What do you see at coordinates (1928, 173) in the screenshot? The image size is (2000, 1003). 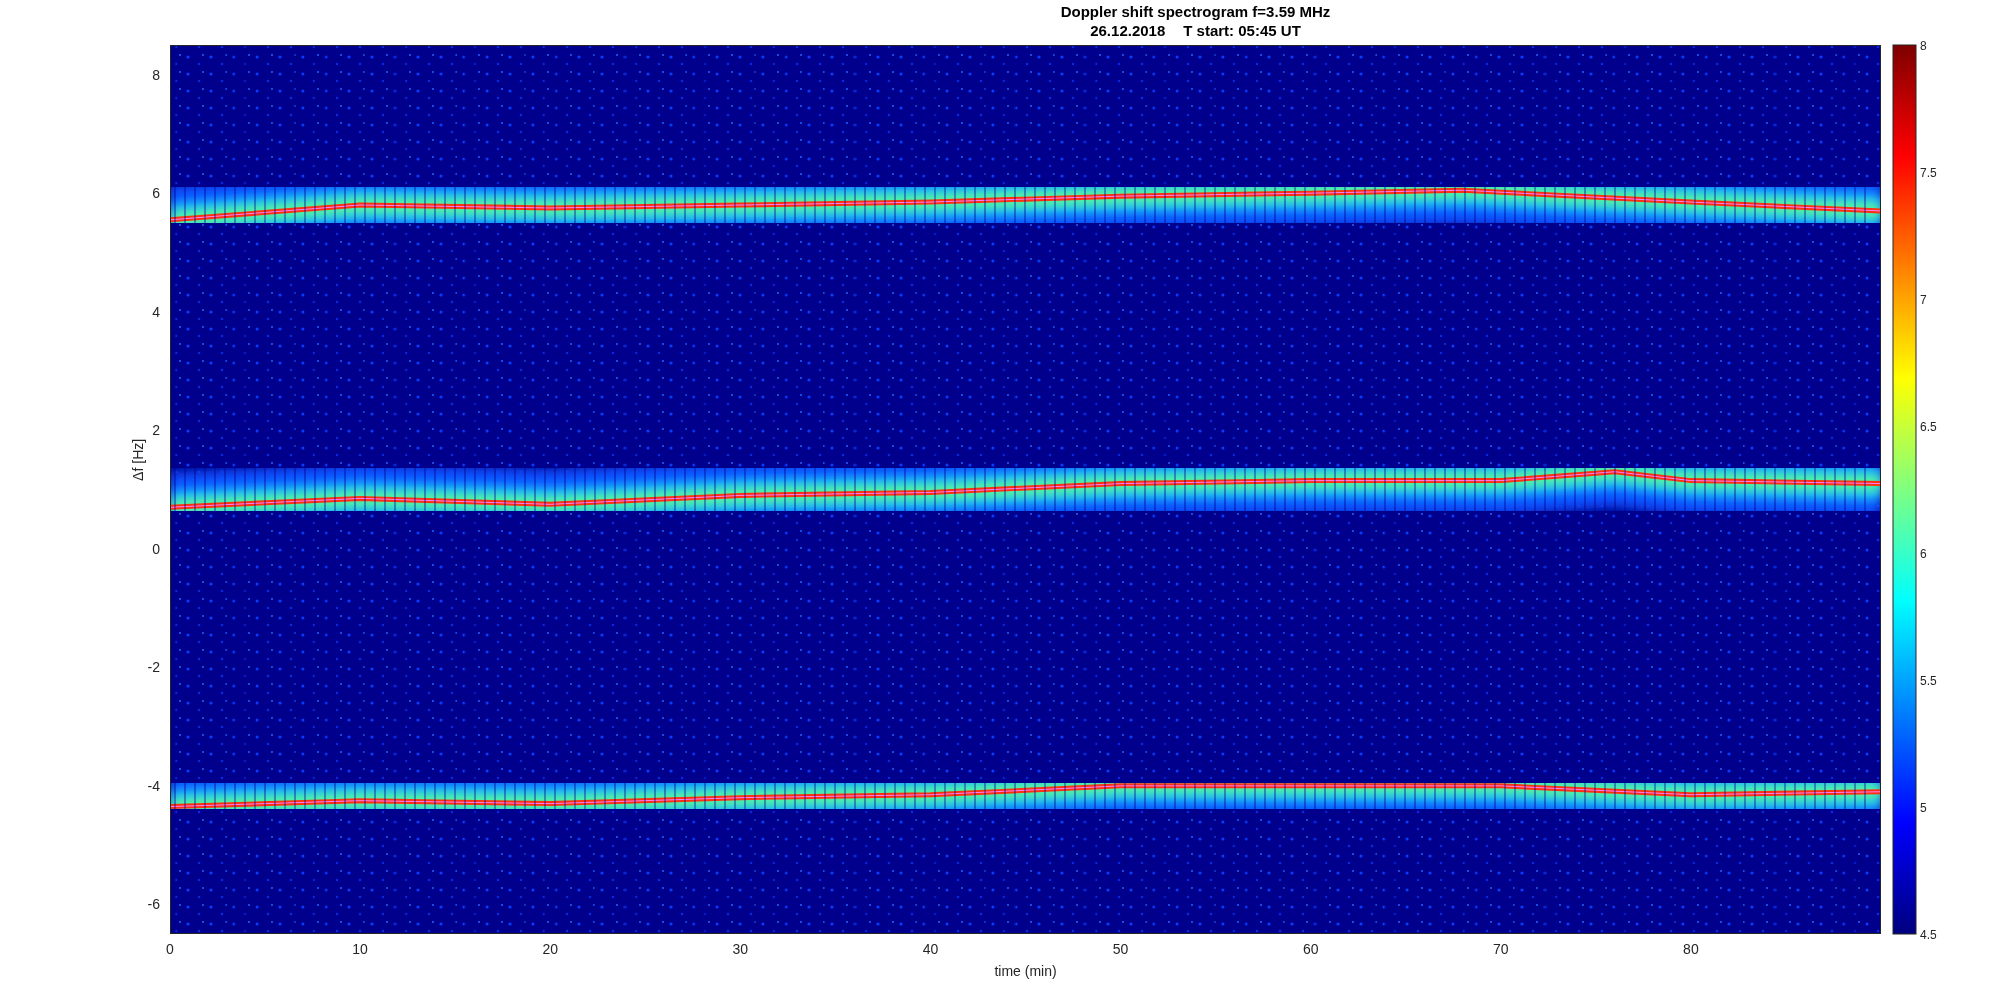 I see `colorbar-tick-label: 7.5` at bounding box center [1928, 173].